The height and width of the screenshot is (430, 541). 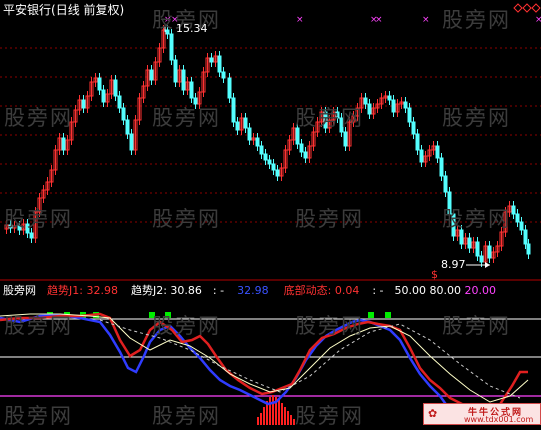 I want to click on blue-value: 32.98, so click(x=253, y=290).